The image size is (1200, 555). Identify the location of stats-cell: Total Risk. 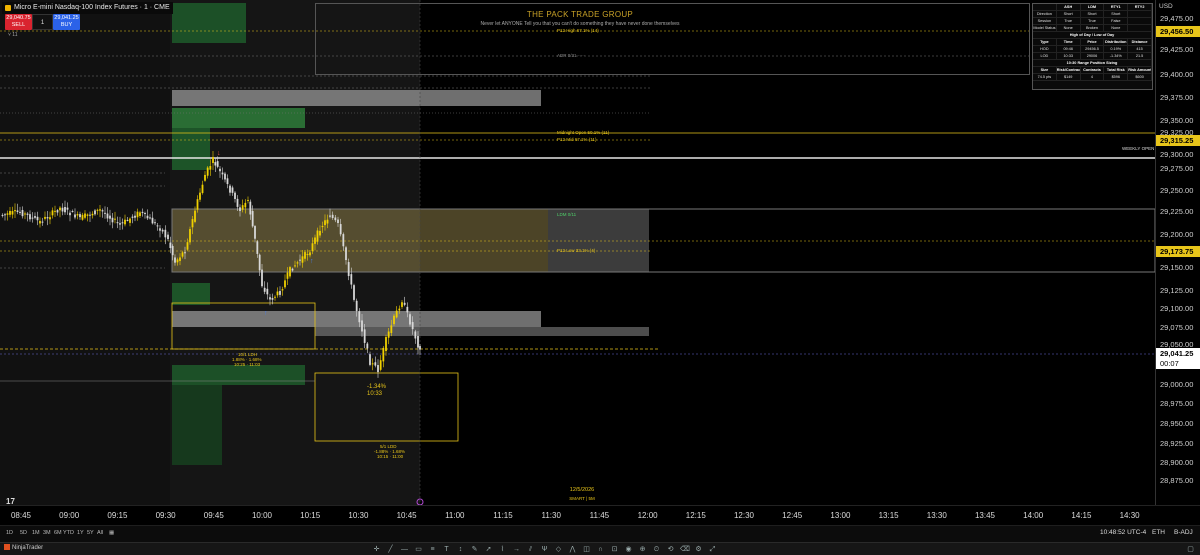
(1116, 70).